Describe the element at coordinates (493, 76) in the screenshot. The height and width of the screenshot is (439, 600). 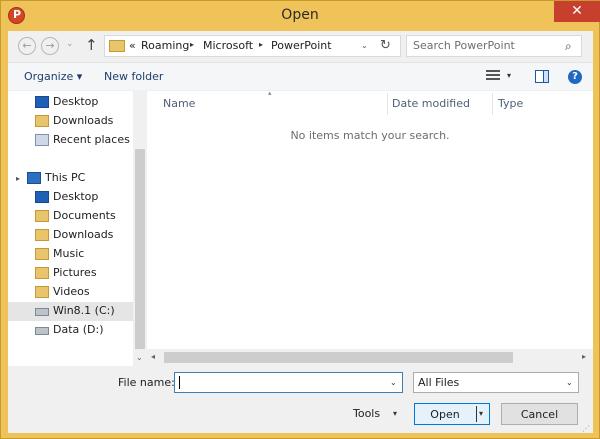
I see `change-view-icon` at that location.